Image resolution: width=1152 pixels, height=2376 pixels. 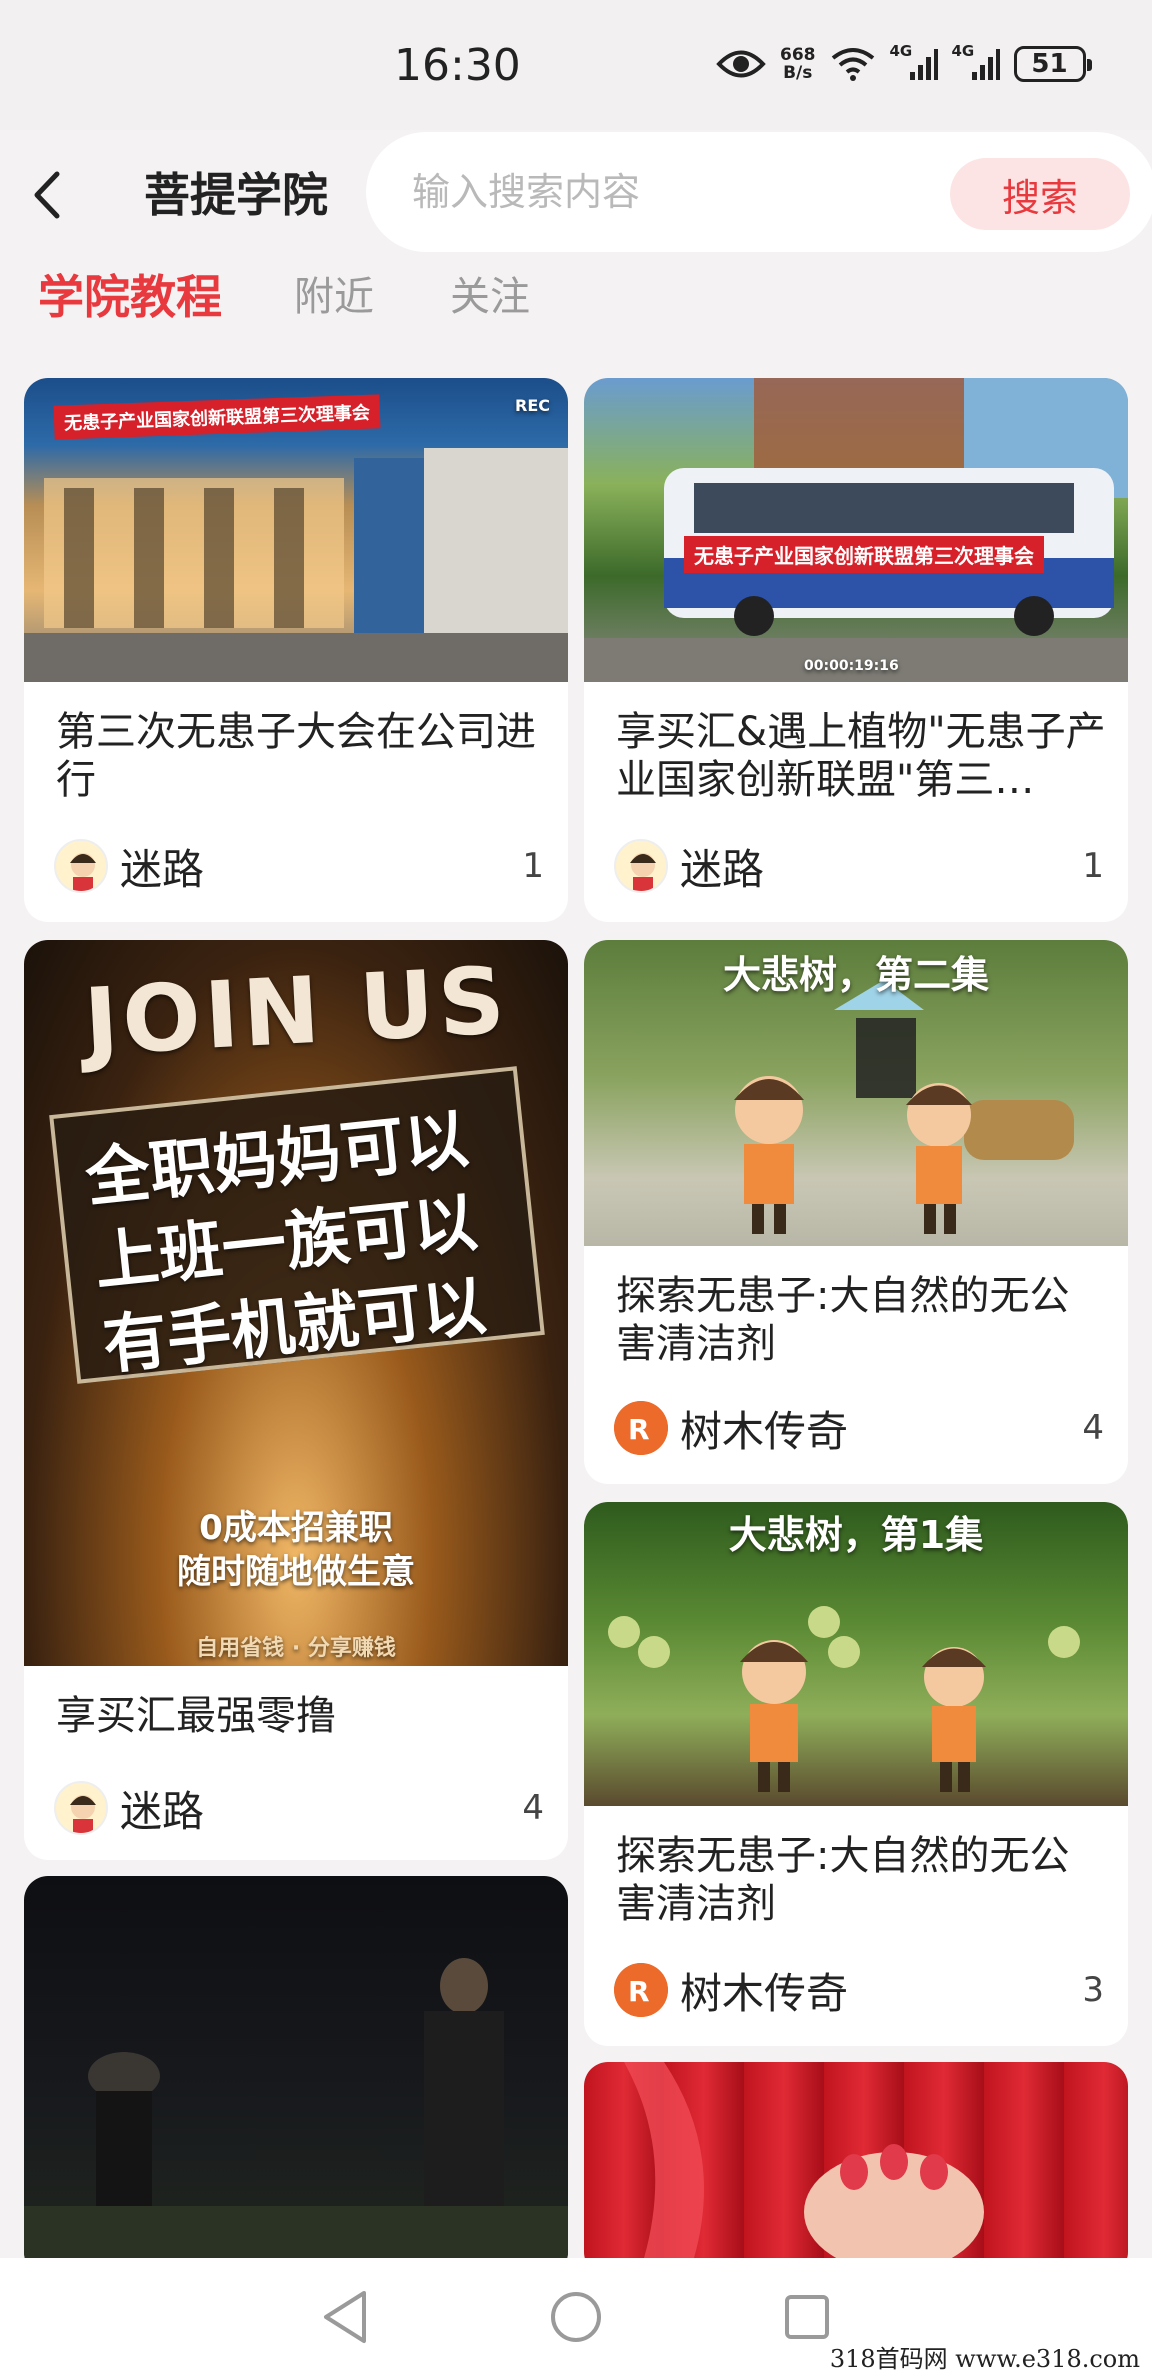 What do you see at coordinates (532, 405) in the screenshot?
I see `thumbnail-overlay: REC` at bounding box center [532, 405].